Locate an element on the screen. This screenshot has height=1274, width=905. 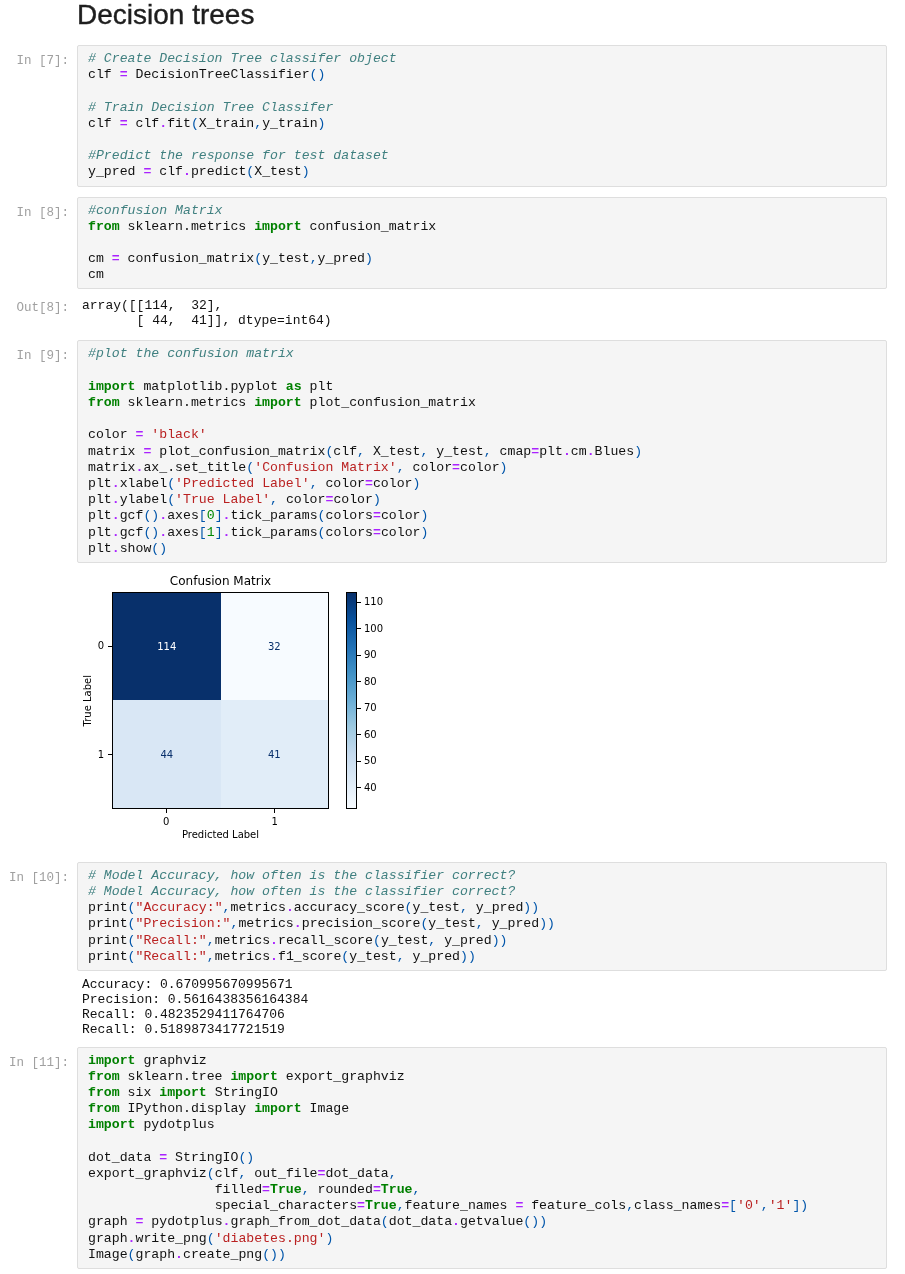
code-input: #confusion Matrix from sklearn.metrics import confusion_matrix cm = confusion_matrix(y_test,y_pred) cm is located at coordinates (482, 243).